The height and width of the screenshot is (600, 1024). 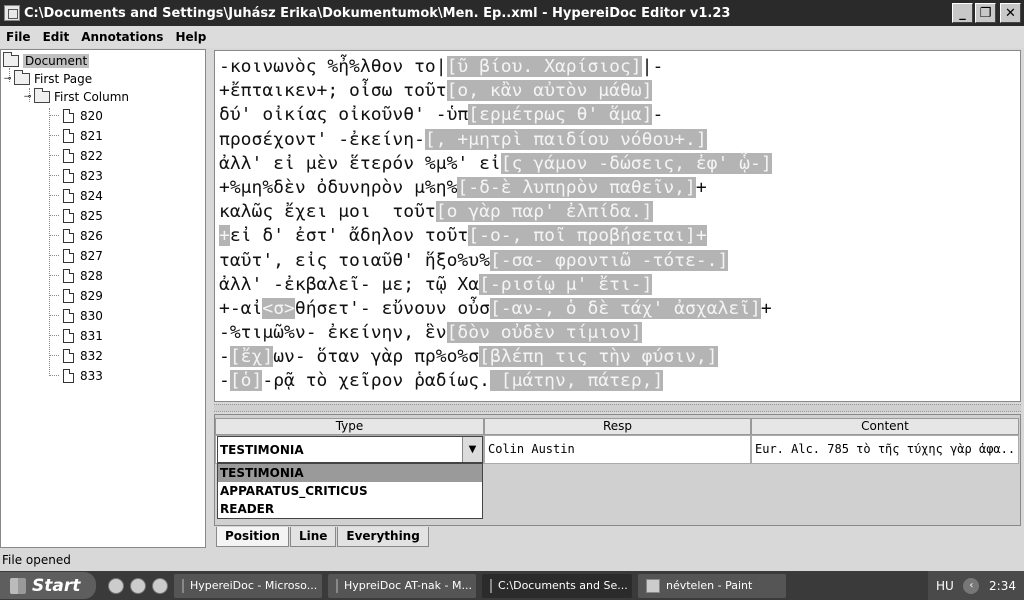 What do you see at coordinates (712, 585) in the screenshot?
I see `taskbar-item-paint: névtelen - Paint` at bounding box center [712, 585].